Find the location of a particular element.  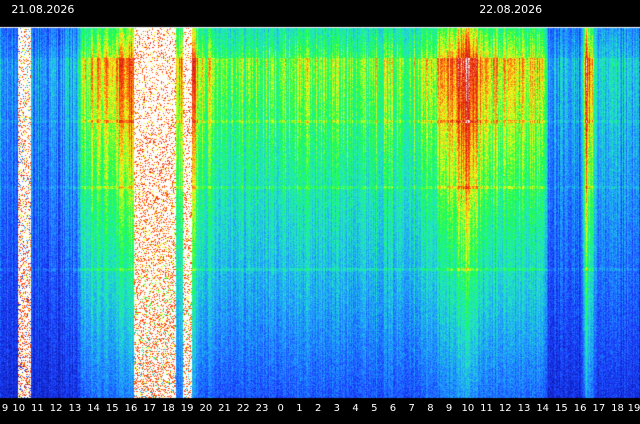

hour-tick-label: 0 is located at coordinates (280, 408).